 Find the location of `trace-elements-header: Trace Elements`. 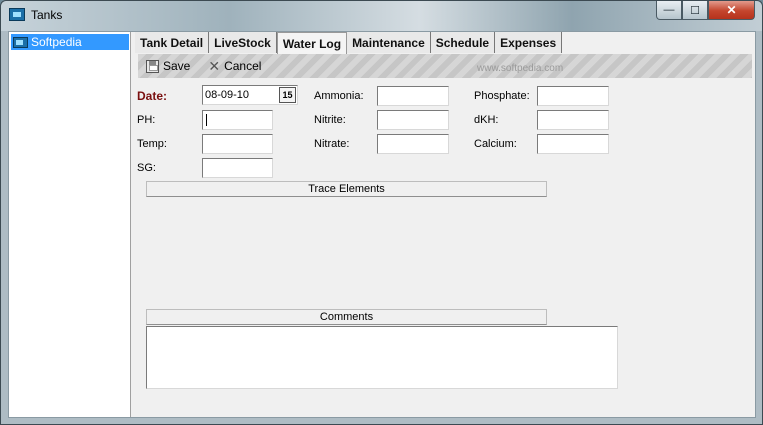

trace-elements-header: Trace Elements is located at coordinates (346, 189).